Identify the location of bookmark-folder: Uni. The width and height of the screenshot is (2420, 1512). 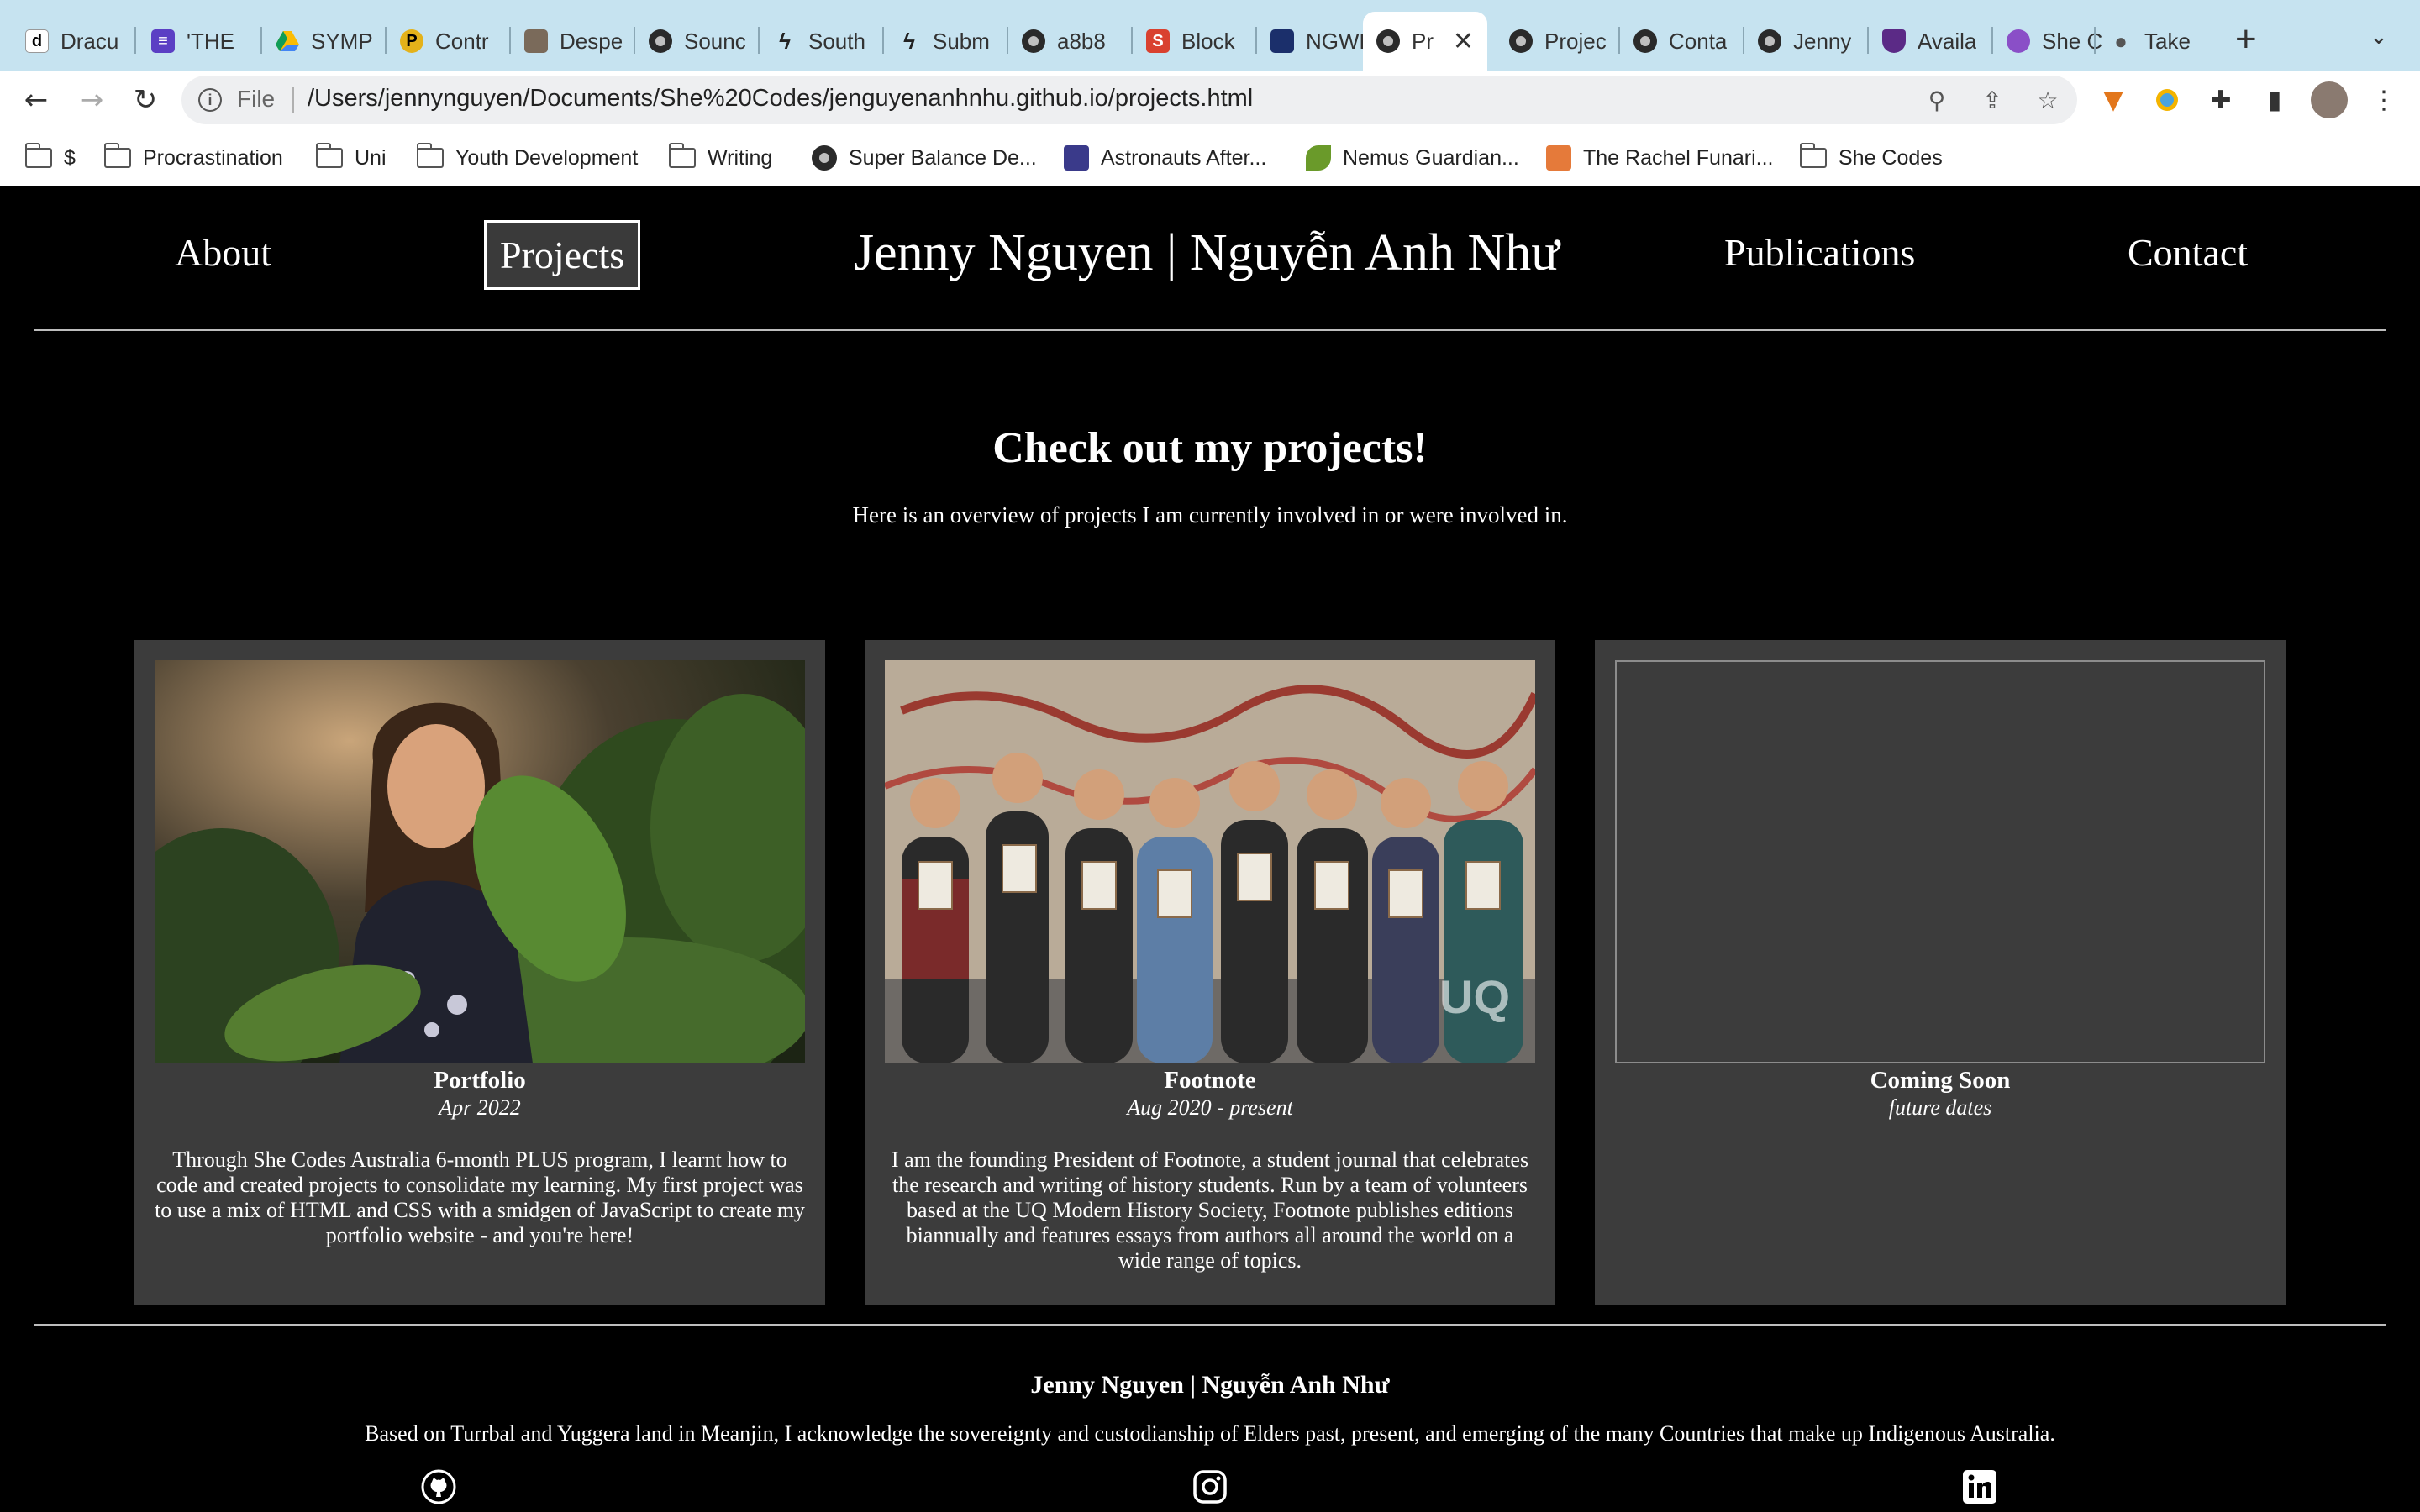
(351, 158).